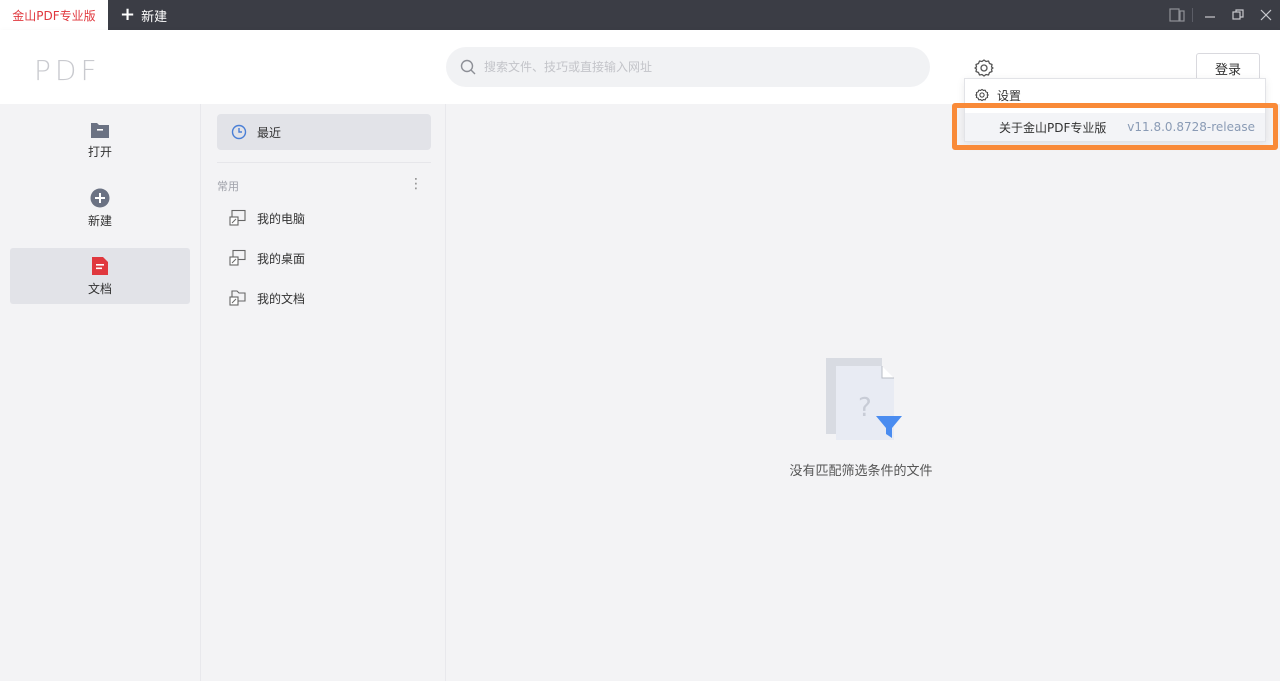  I want to click on section-label: 常用, so click(228, 186).